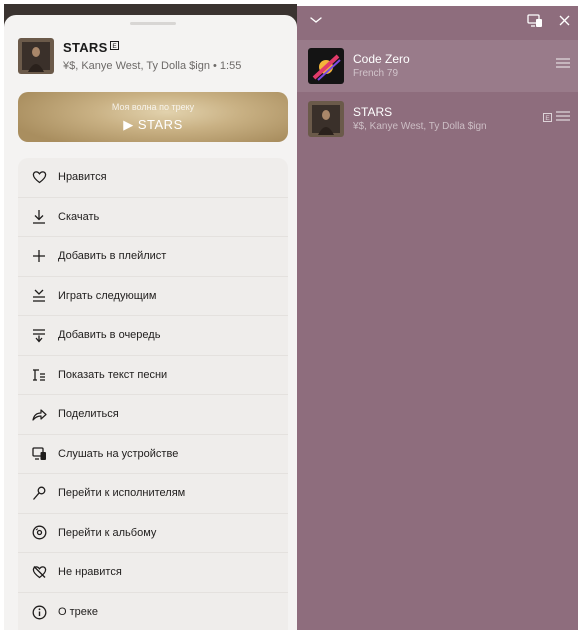  I want to click on download-icon, so click(39, 217).